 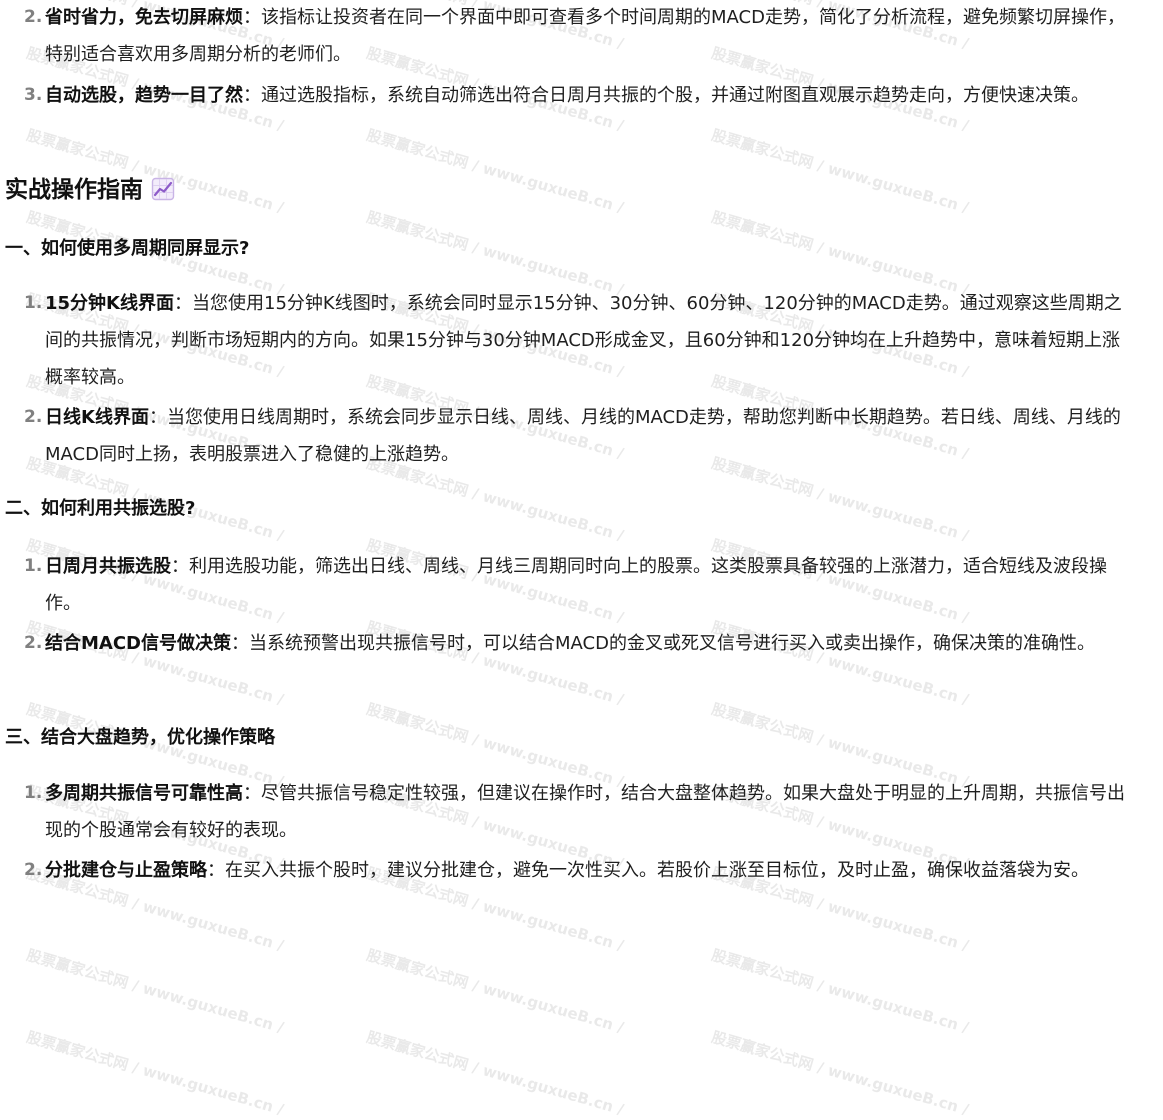 What do you see at coordinates (144, 17) in the screenshot?
I see `item-title: 省时省力，免去切屏麻烦` at bounding box center [144, 17].